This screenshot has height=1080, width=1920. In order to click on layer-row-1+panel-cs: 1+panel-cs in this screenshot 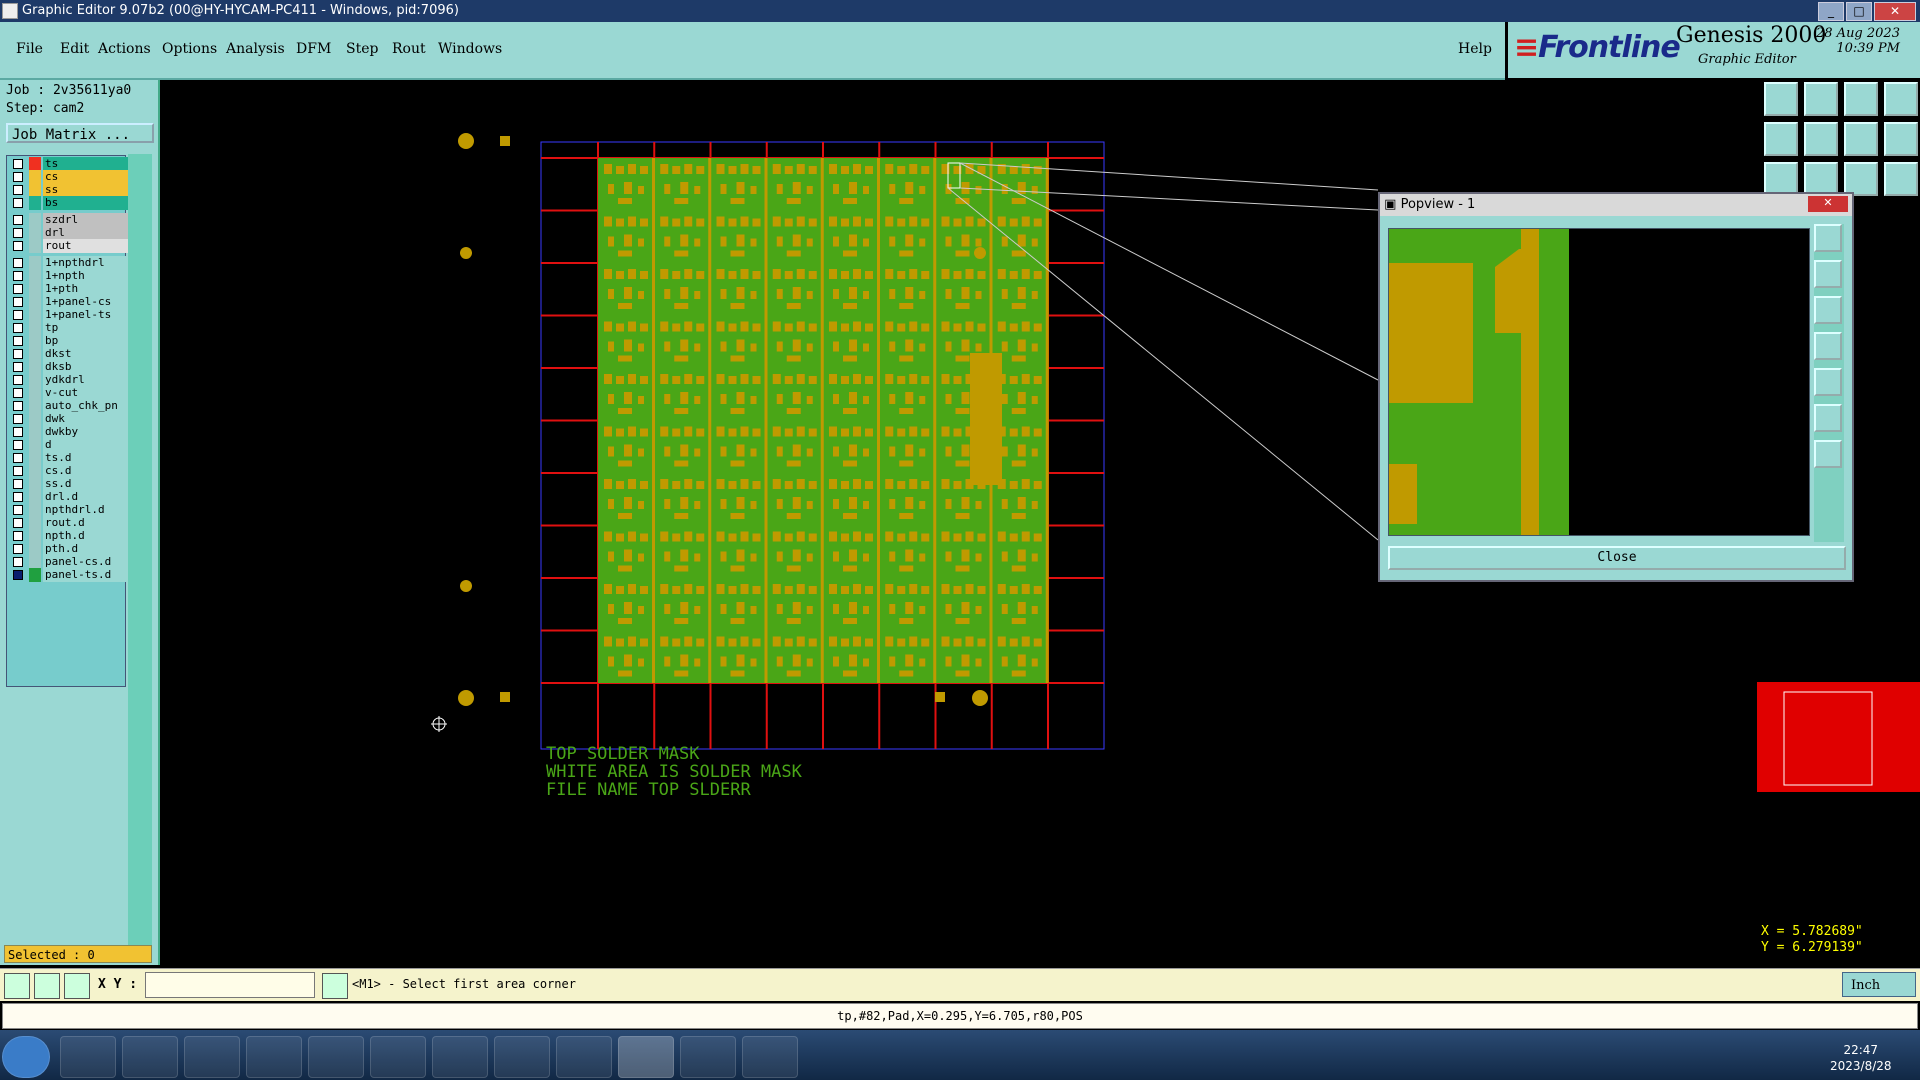, I will do `click(69, 302)`.